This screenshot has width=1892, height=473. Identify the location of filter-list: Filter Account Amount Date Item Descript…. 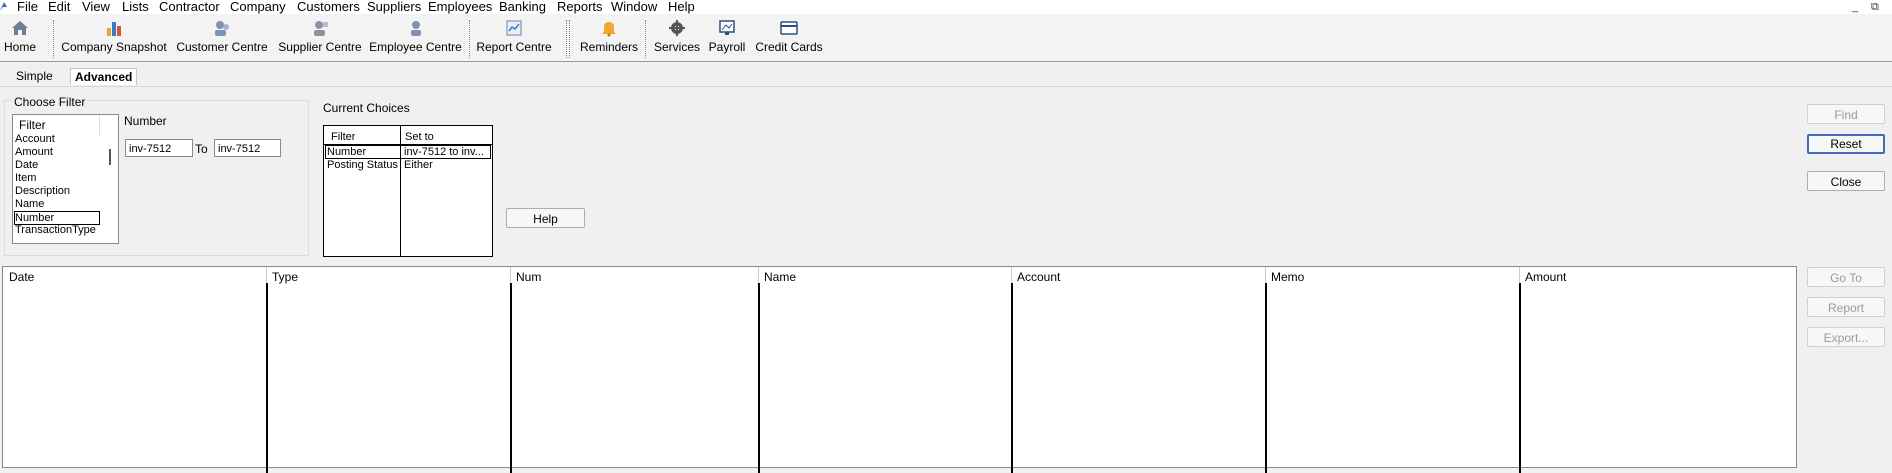
(65, 179).